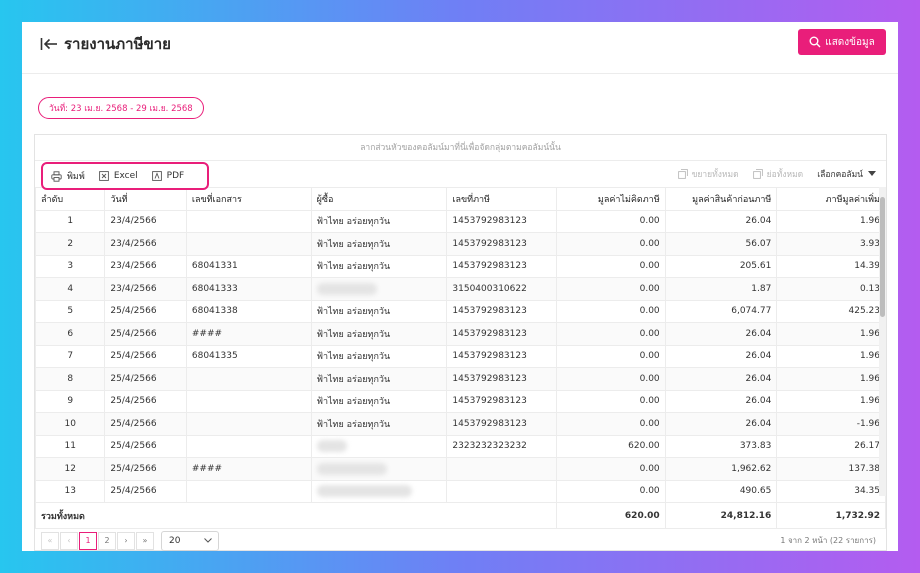 This screenshot has width=920, height=573. I want to click on page-button-1: 1, so click(88, 540).